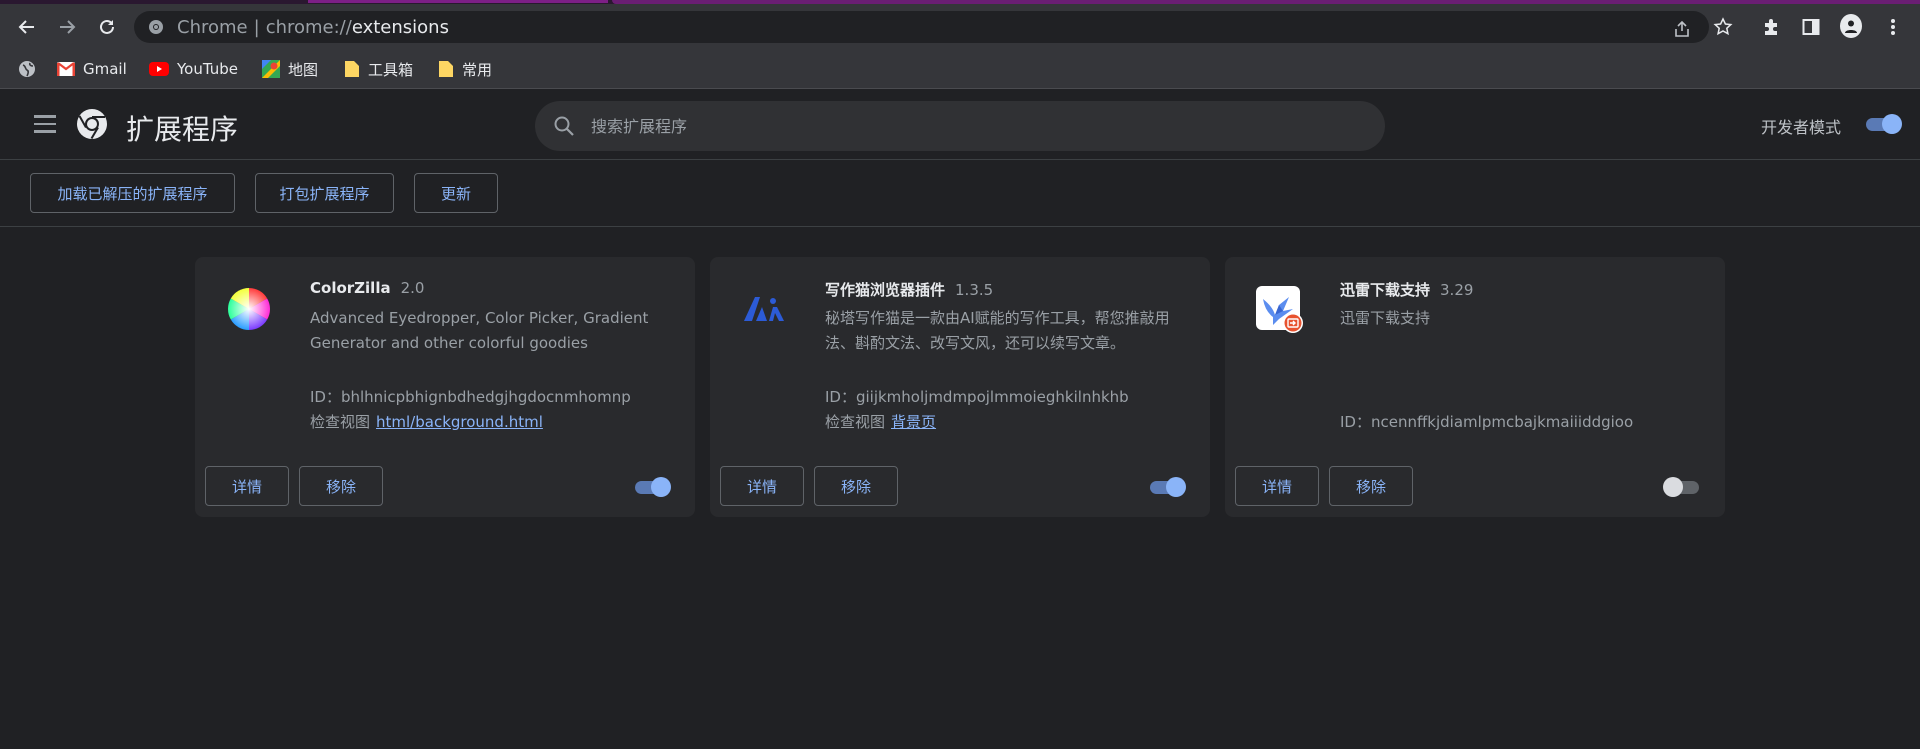 The image size is (1920, 749). Describe the element at coordinates (249, 309) in the screenshot. I see `colorzilla-icon` at that location.